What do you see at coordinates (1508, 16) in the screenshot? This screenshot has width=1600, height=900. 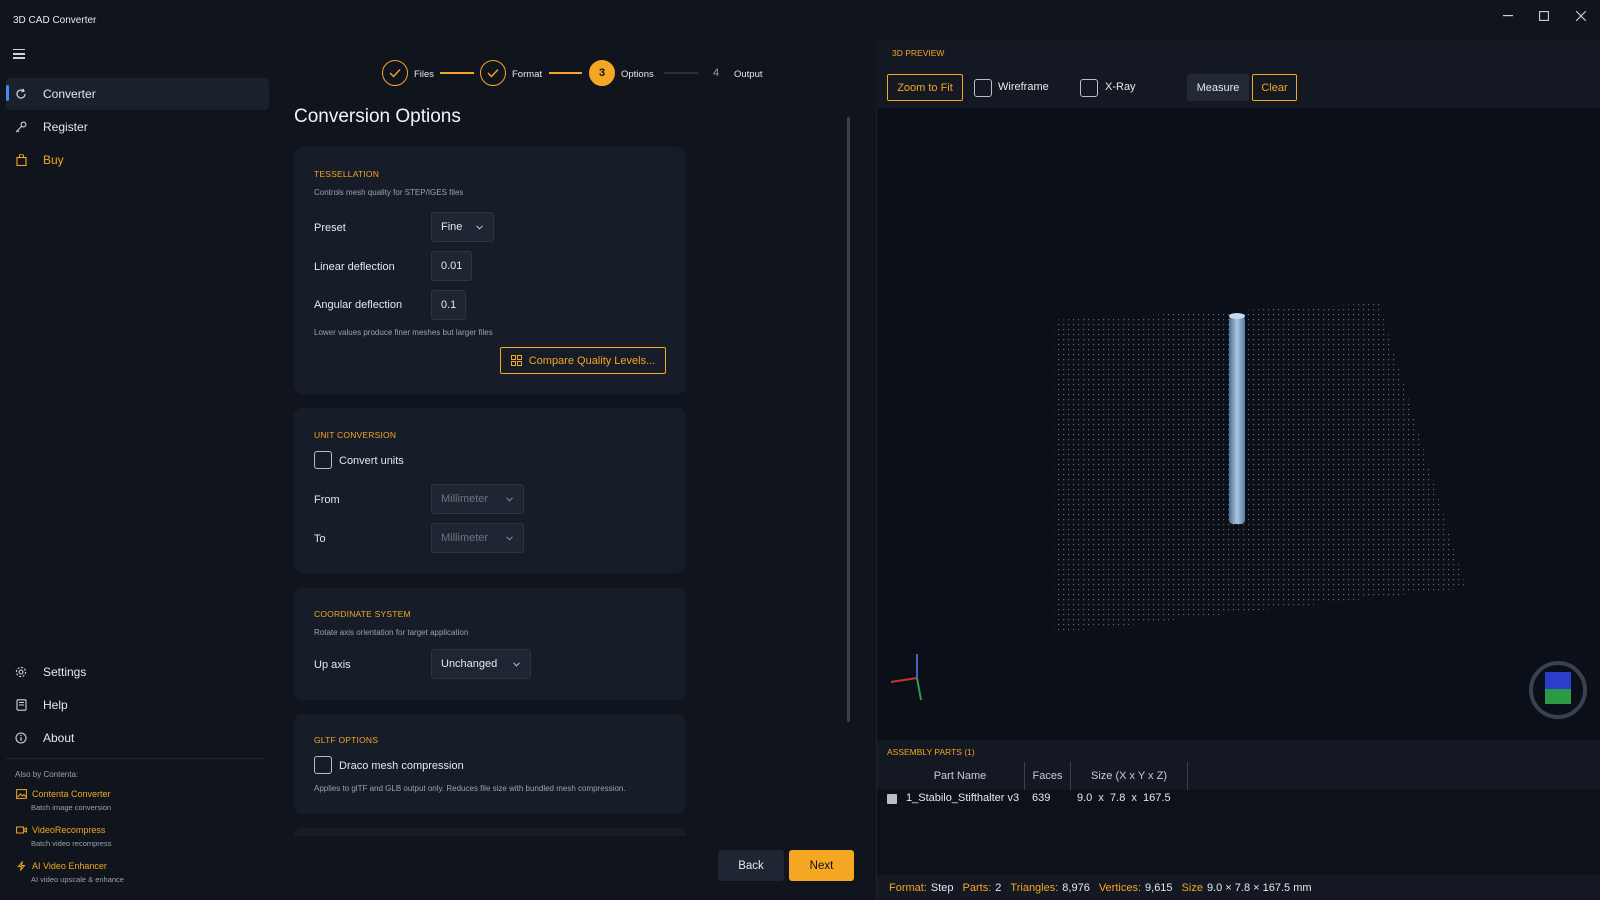 I see `minimize-icon` at bounding box center [1508, 16].